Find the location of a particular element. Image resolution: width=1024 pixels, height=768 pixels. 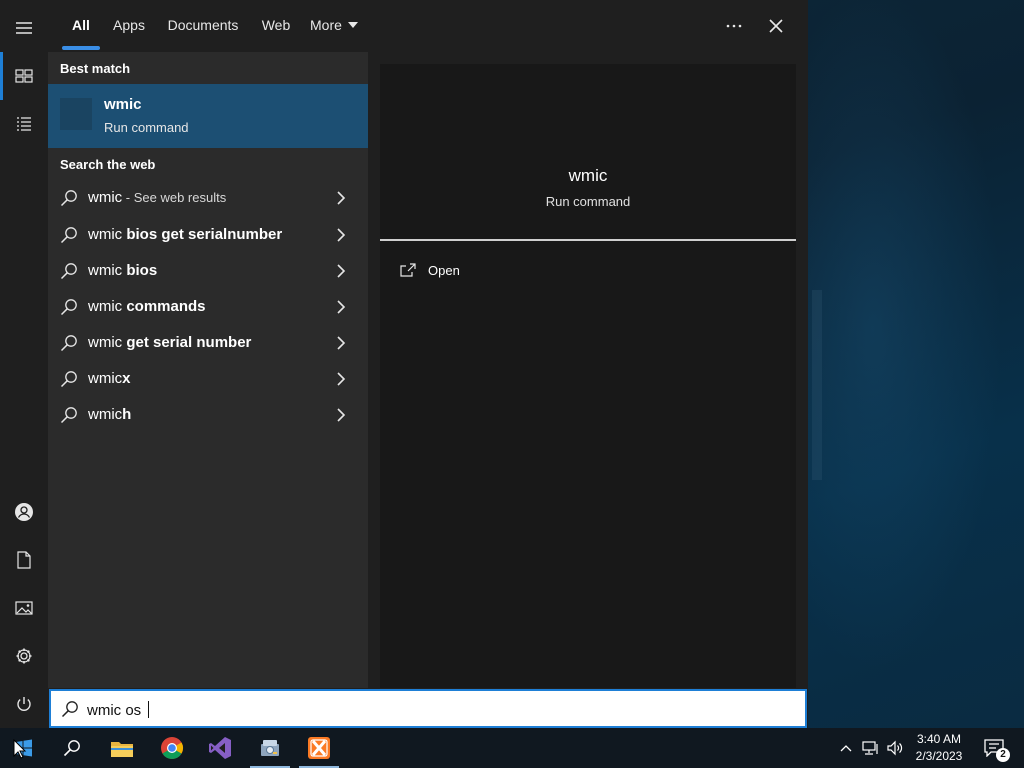

home-tiles-icon is located at coordinates (24, 76).